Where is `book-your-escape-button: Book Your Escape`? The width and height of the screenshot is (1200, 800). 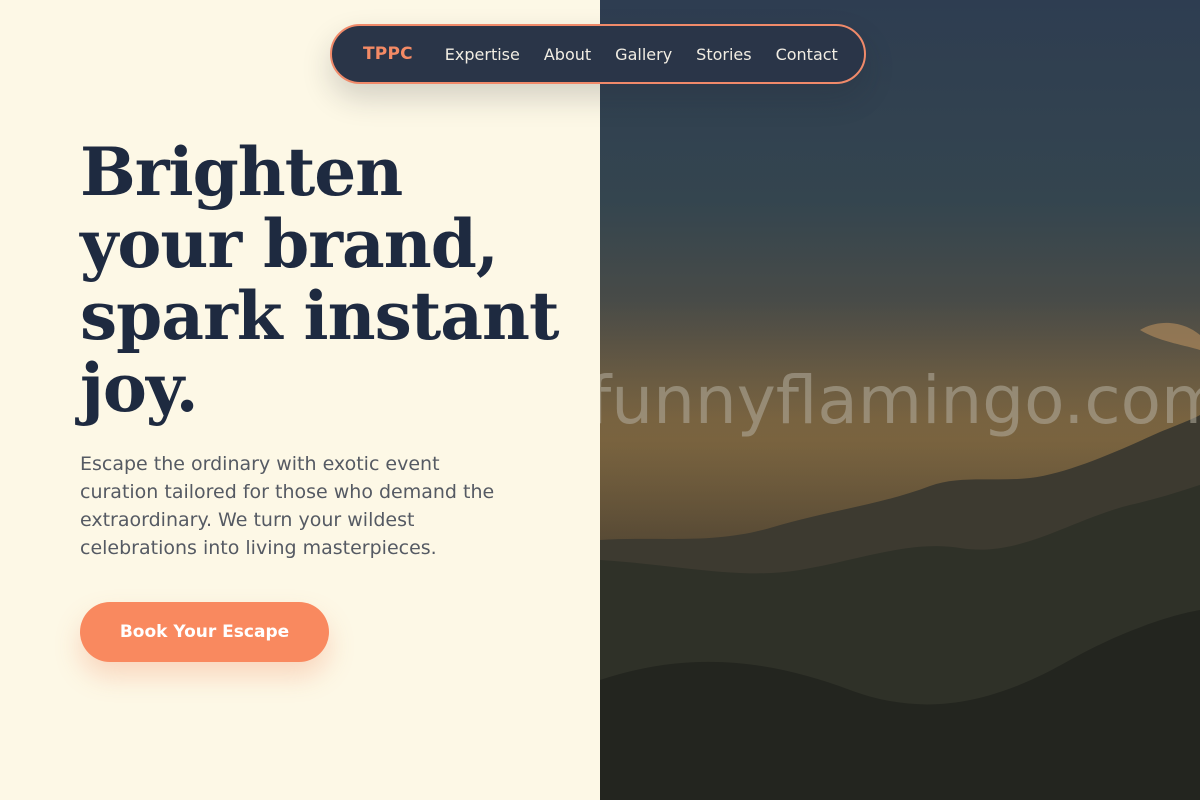 book-your-escape-button: Book Your Escape is located at coordinates (204, 632).